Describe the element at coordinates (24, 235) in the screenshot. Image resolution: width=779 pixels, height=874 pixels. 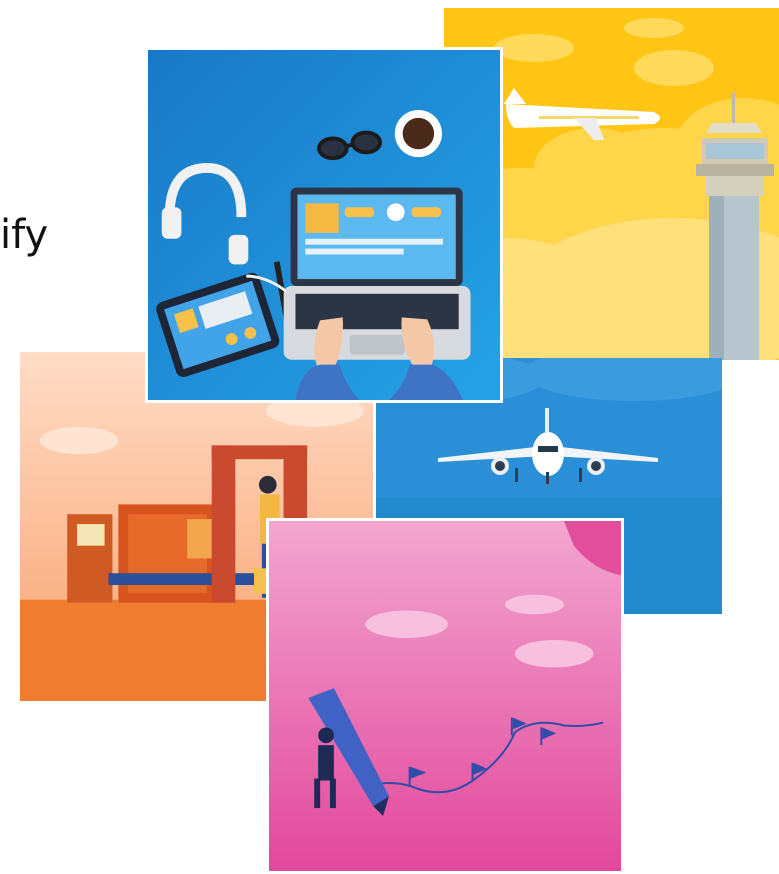
I see `slide-text-fragment: ify` at that location.